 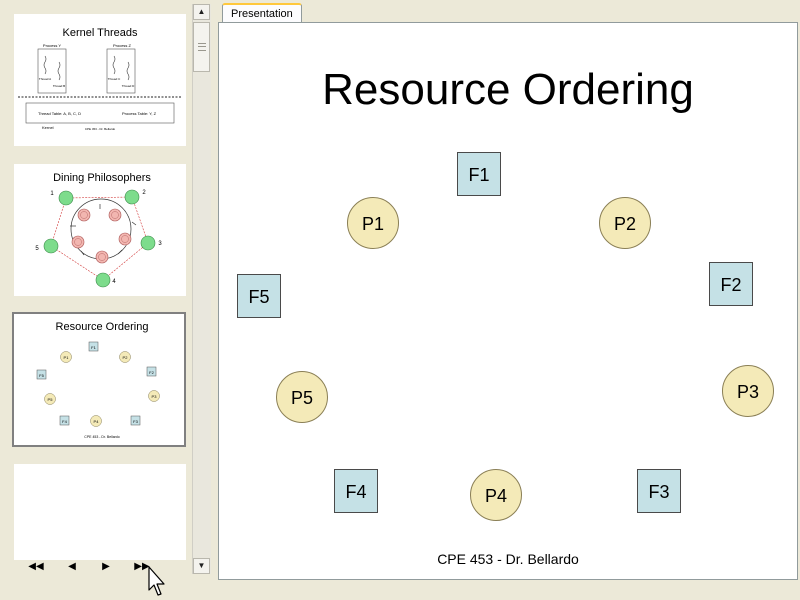 What do you see at coordinates (51, 399) in the screenshot?
I see `thumb-philosopher-p5-label: P5` at bounding box center [51, 399].